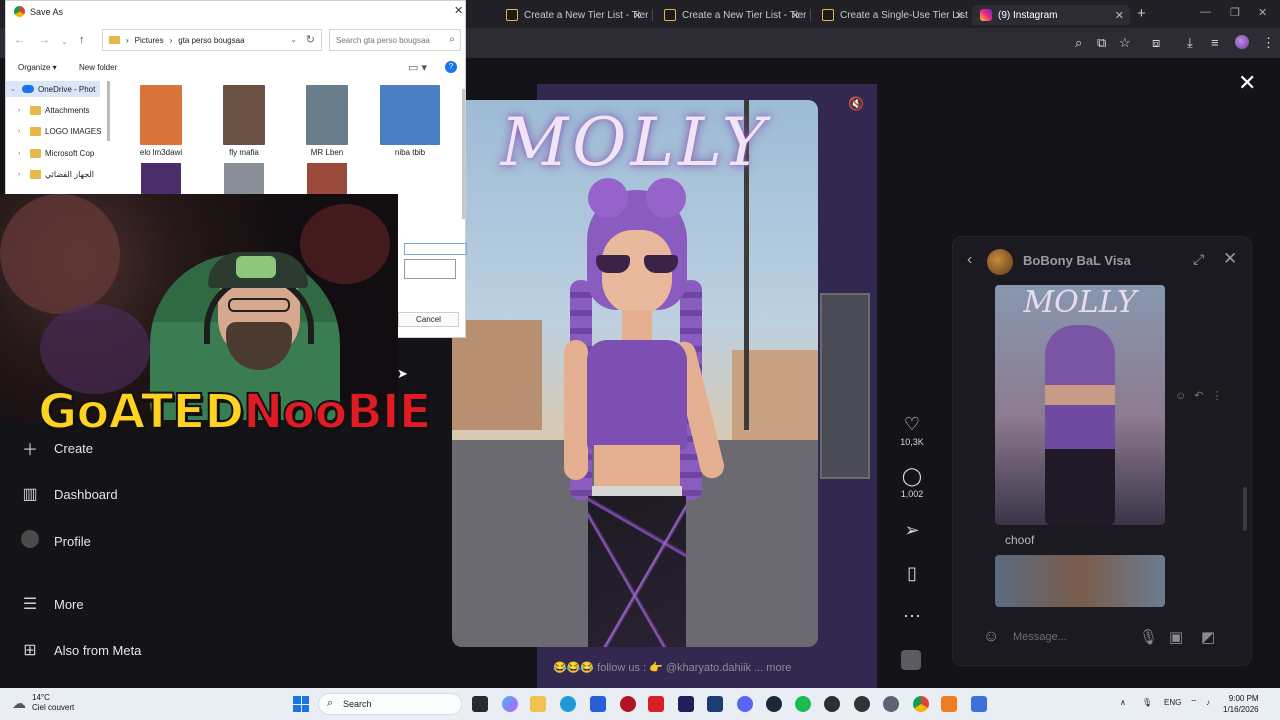 The width and height of the screenshot is (1280, 720). I want to click on dm-contact-name: BoBony BaL Visa, so click(1077, 260).